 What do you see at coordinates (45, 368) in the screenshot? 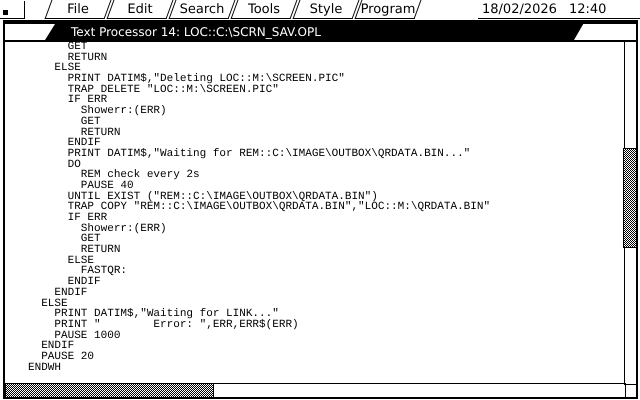
I see `code-line: ENDWH` at bounding box center [45, 368].